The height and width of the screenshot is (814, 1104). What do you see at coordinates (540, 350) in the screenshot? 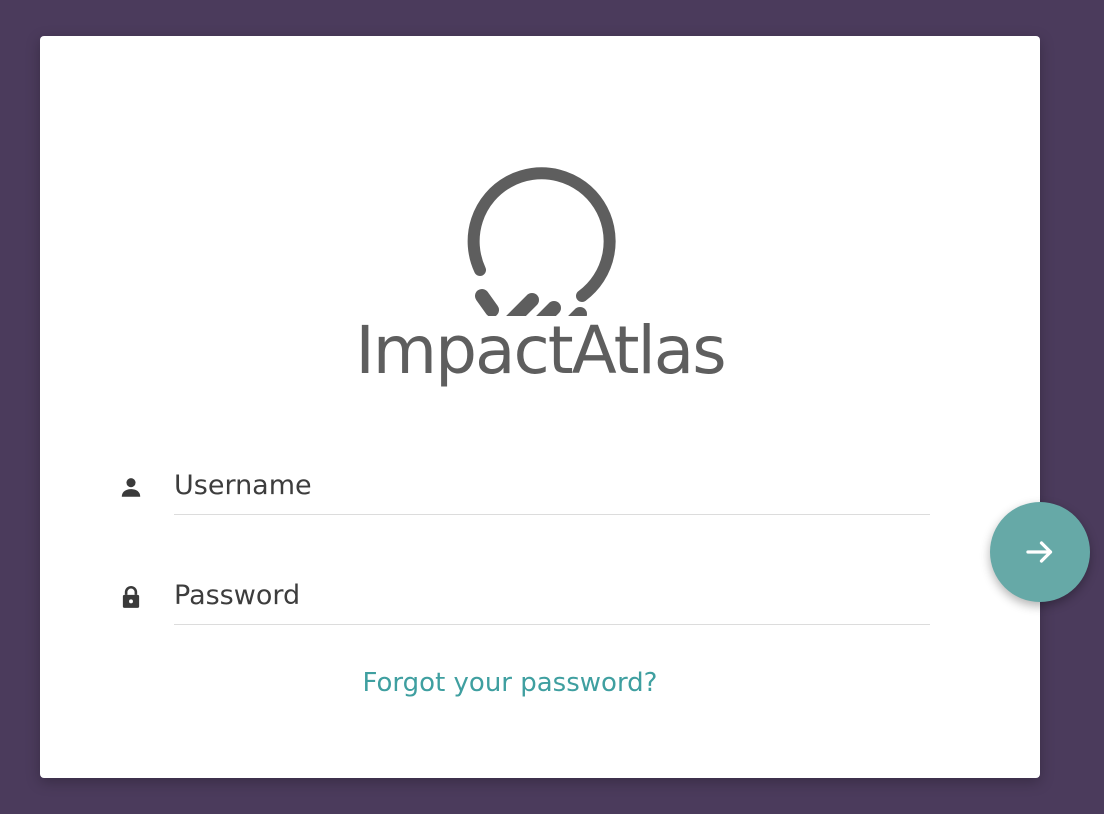
I see `brand-wordmark: ImpactAtlas` at bounding box center [540, 350].